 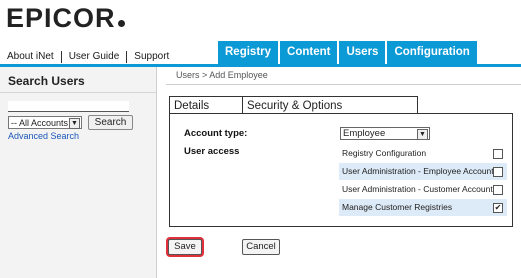 I want to click on tab-registry: Registry, so click(x=248, y=52).